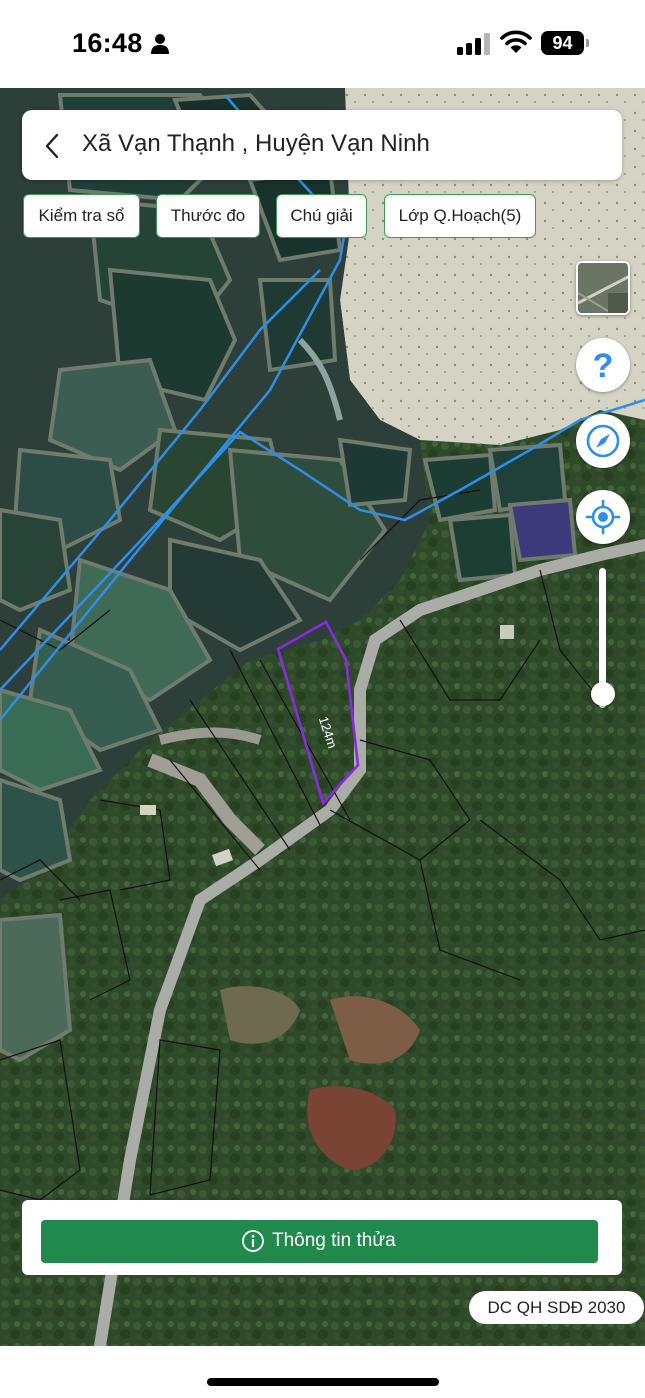 This screenshot has height=1398, width=645. What do you see at coordinates (603, 694) in the screenshot?
I see `zoom-slider-handle` at bounding box center [603, 694].